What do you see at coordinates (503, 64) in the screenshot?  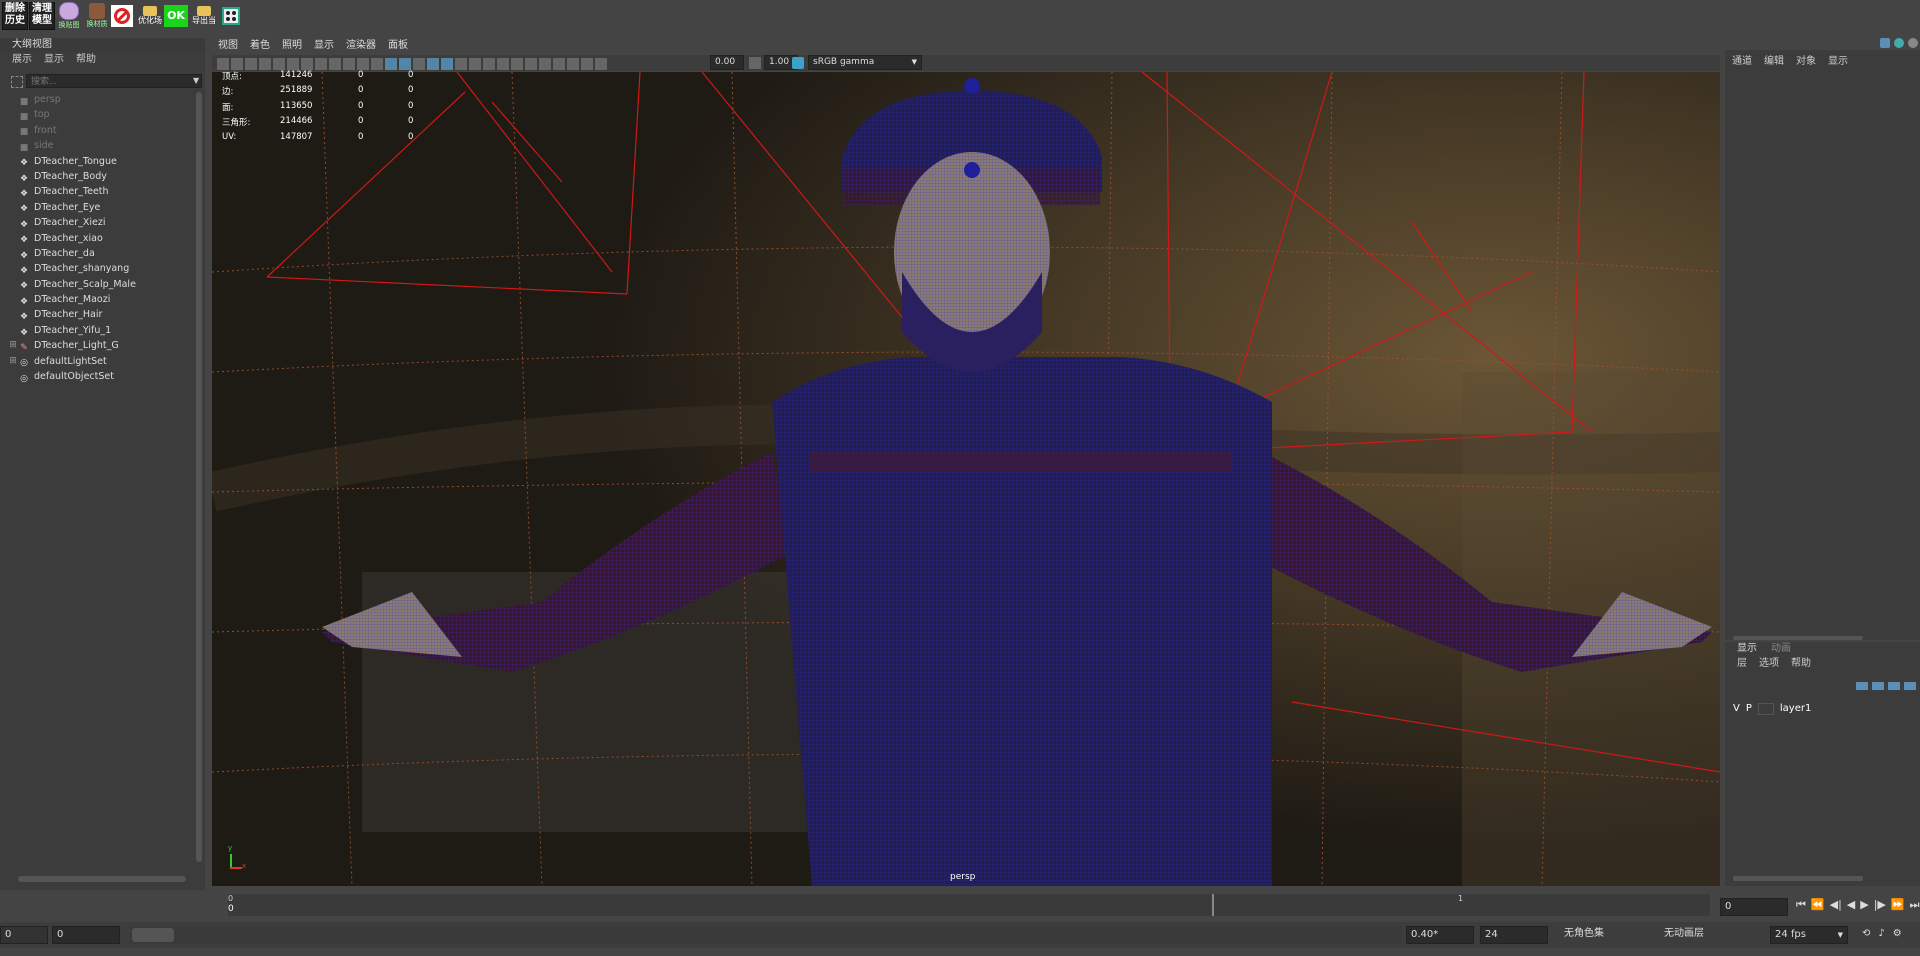 I see `motion-blur-icon` at bounding box center [503, 64].